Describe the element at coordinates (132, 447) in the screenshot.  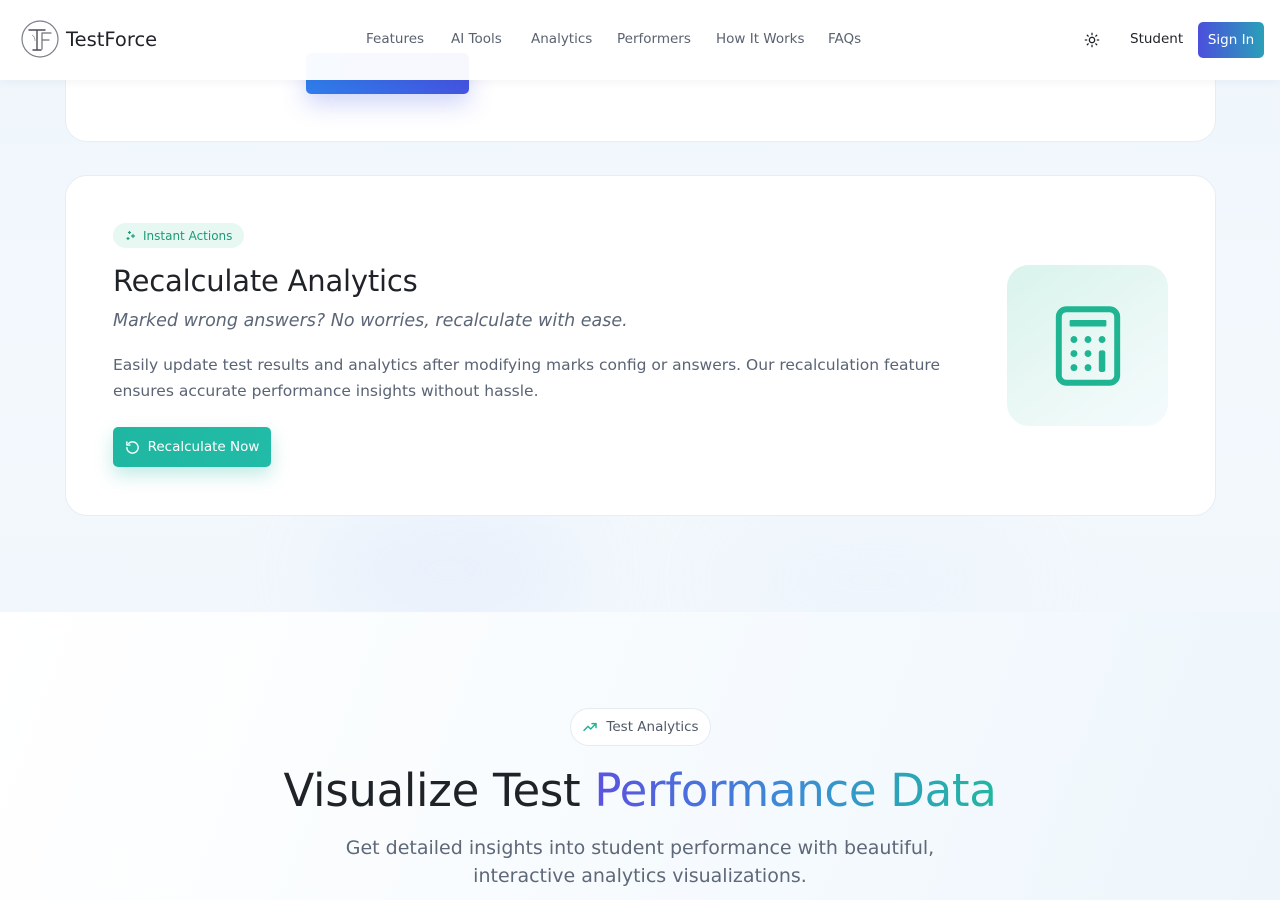
I see `refresh-icon` at that location.